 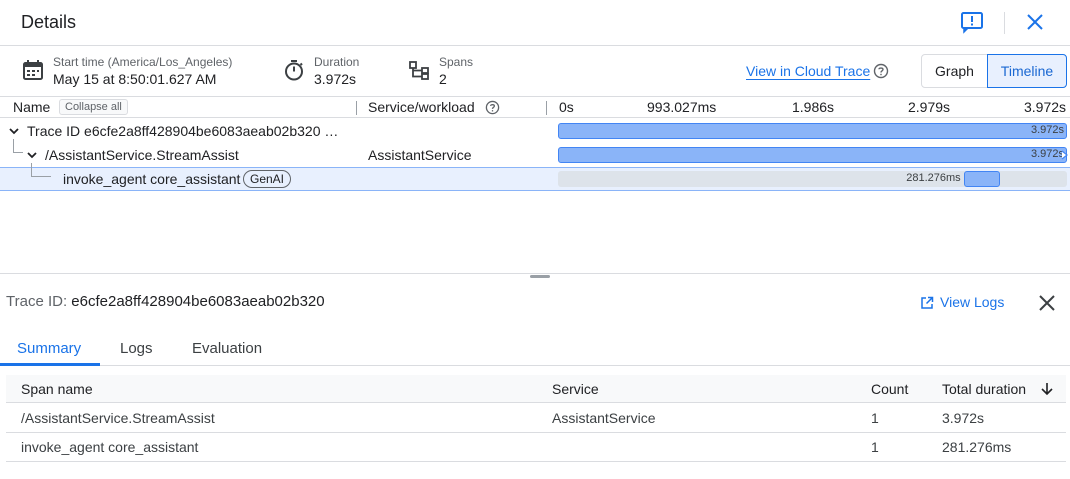 What do you see at coordinates (419, 70) in the screenshot?
I see `spans-tree-icon` at bounding box center [419, 70].